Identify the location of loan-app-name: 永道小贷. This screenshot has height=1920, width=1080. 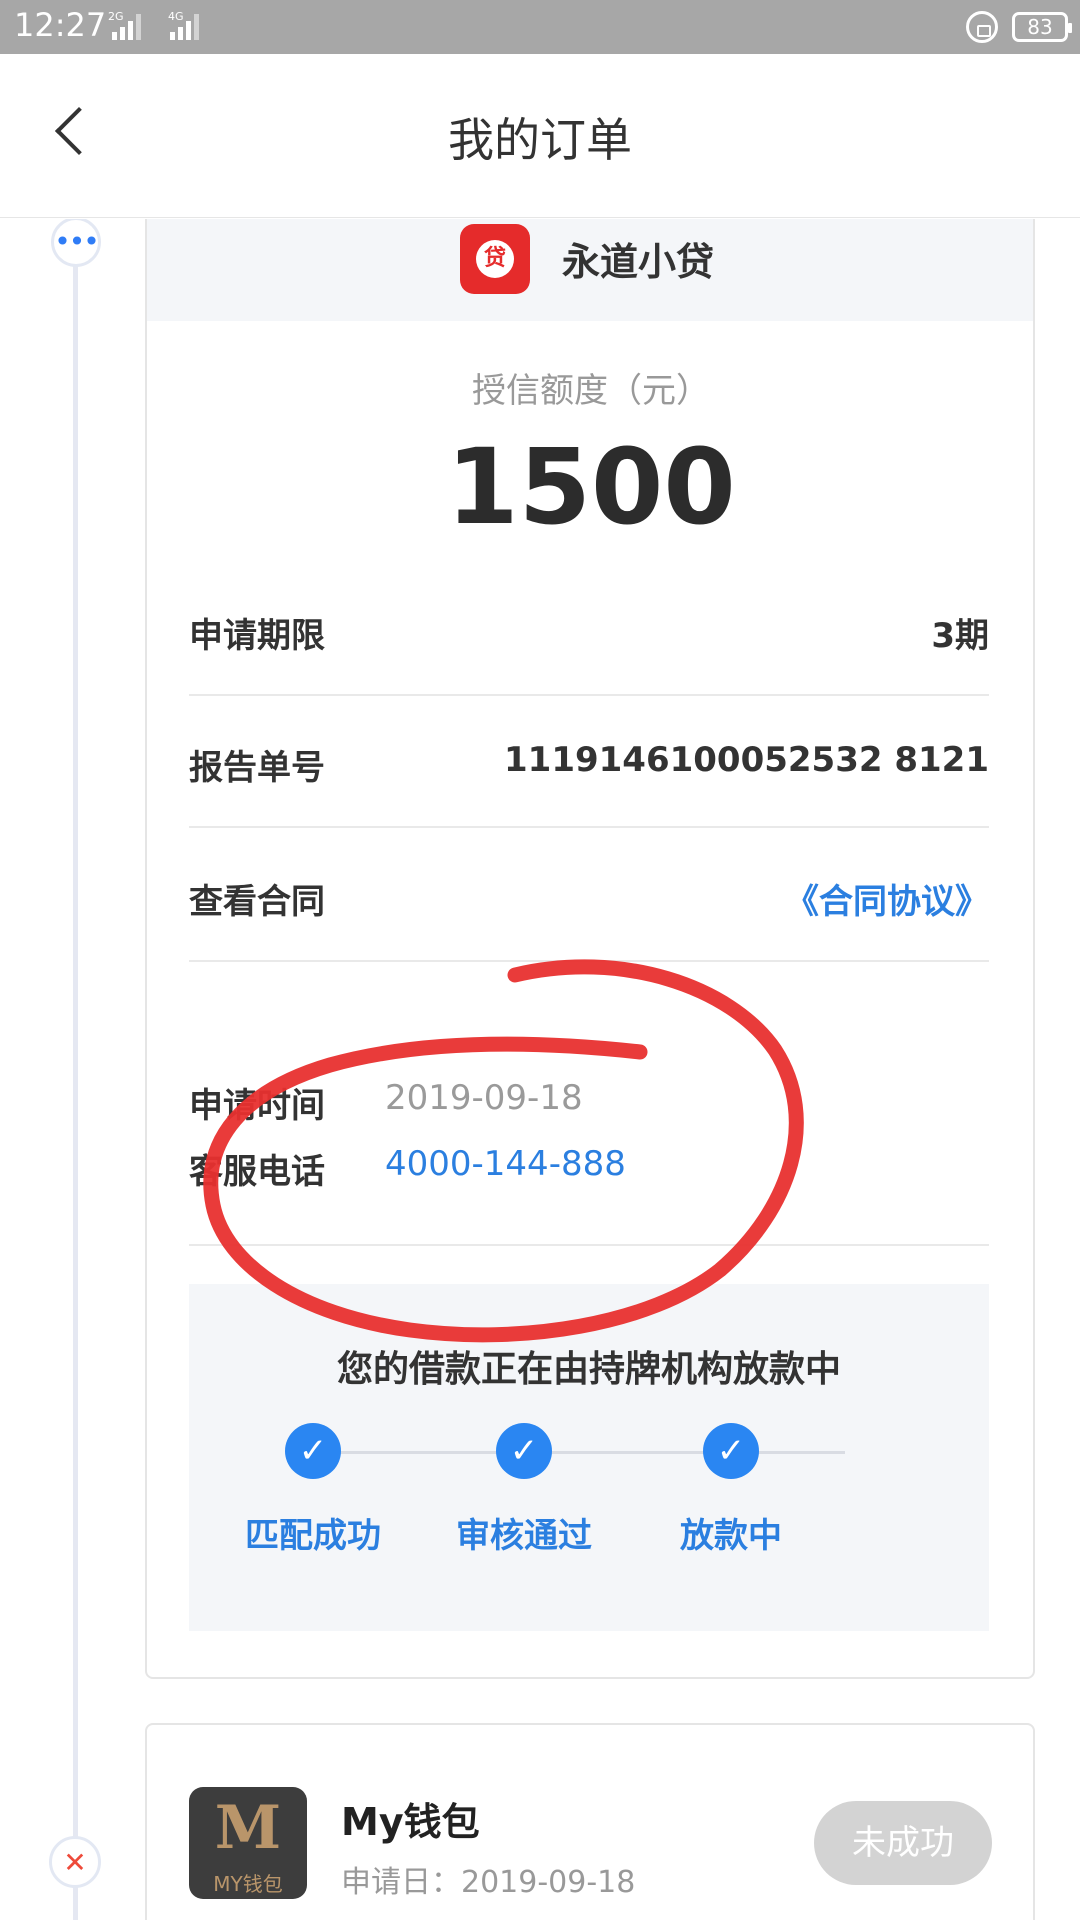
(638, 262).